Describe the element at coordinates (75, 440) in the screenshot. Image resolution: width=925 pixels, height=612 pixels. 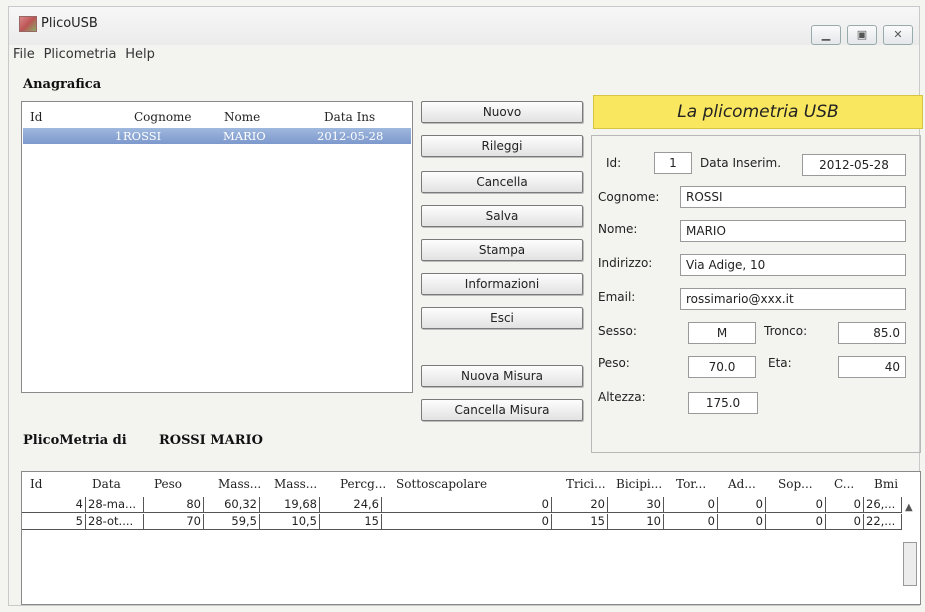
I see `misure-title-prefix: PlicoMetria di` at that location.